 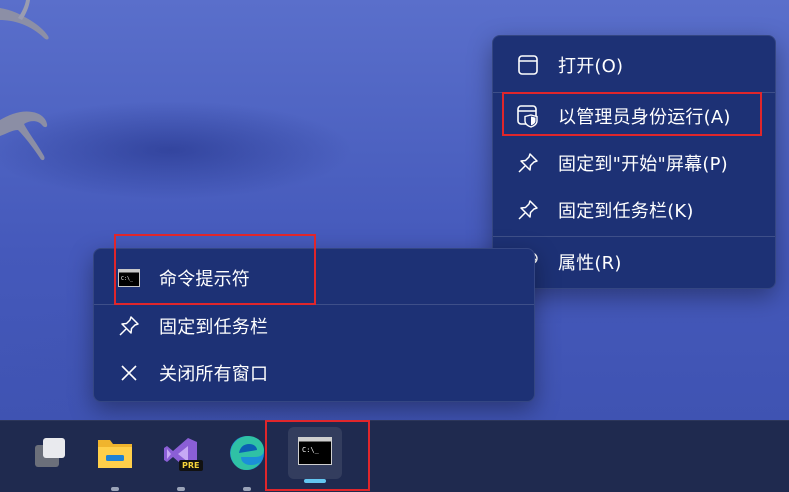 I want to click on taskbar-command-prompt: C:\_, so click(x=315, y=455).